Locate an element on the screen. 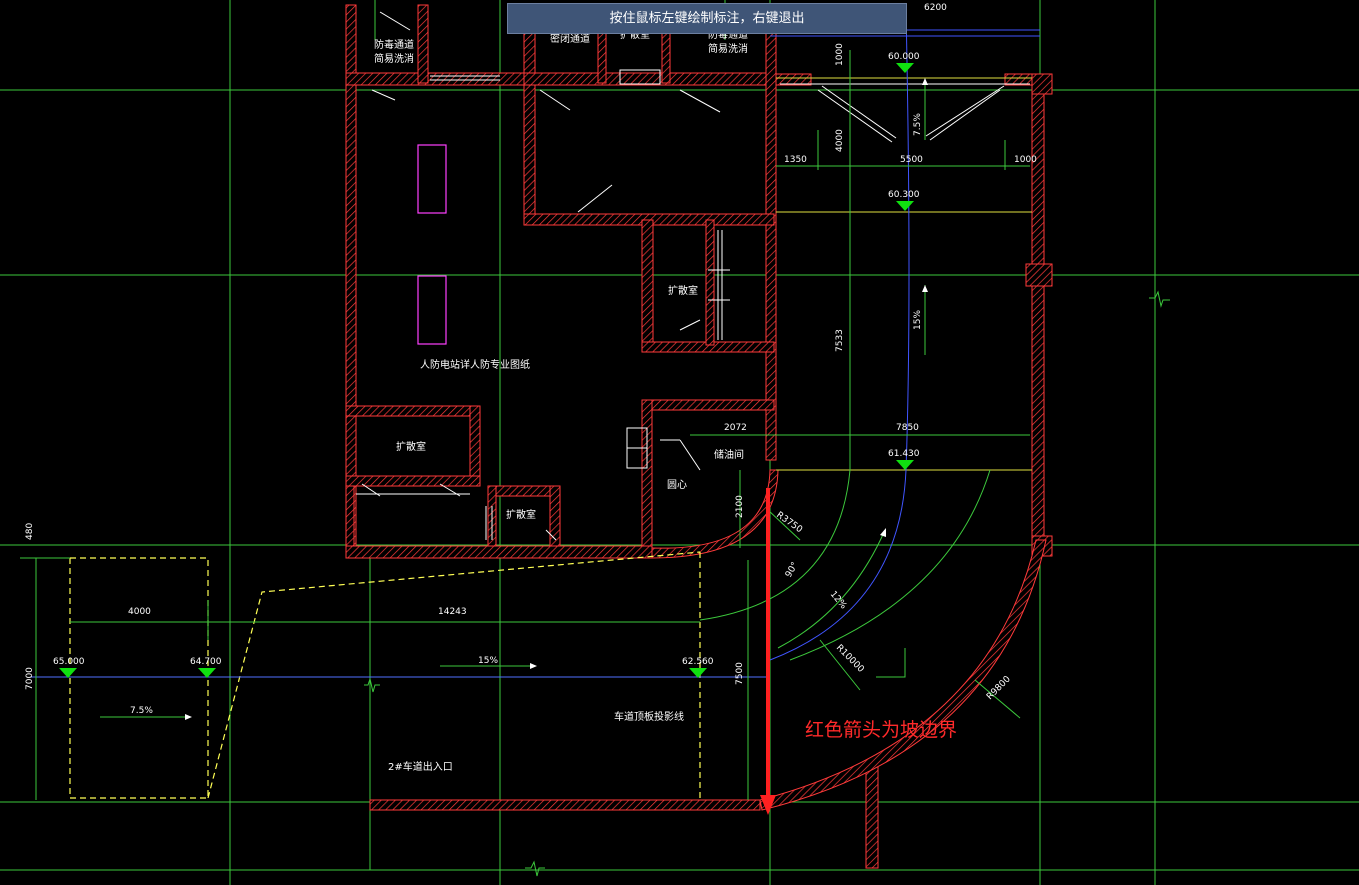 The width and height of the screenshot is (1359, 885). dim-text: 480 is located at coordinates (30, 531).